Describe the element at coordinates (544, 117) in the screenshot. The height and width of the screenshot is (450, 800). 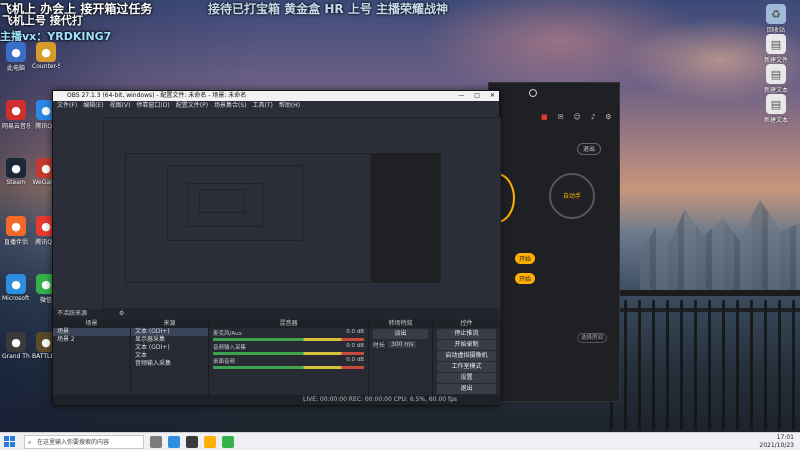
I see `gift-icon: ■` at that location.